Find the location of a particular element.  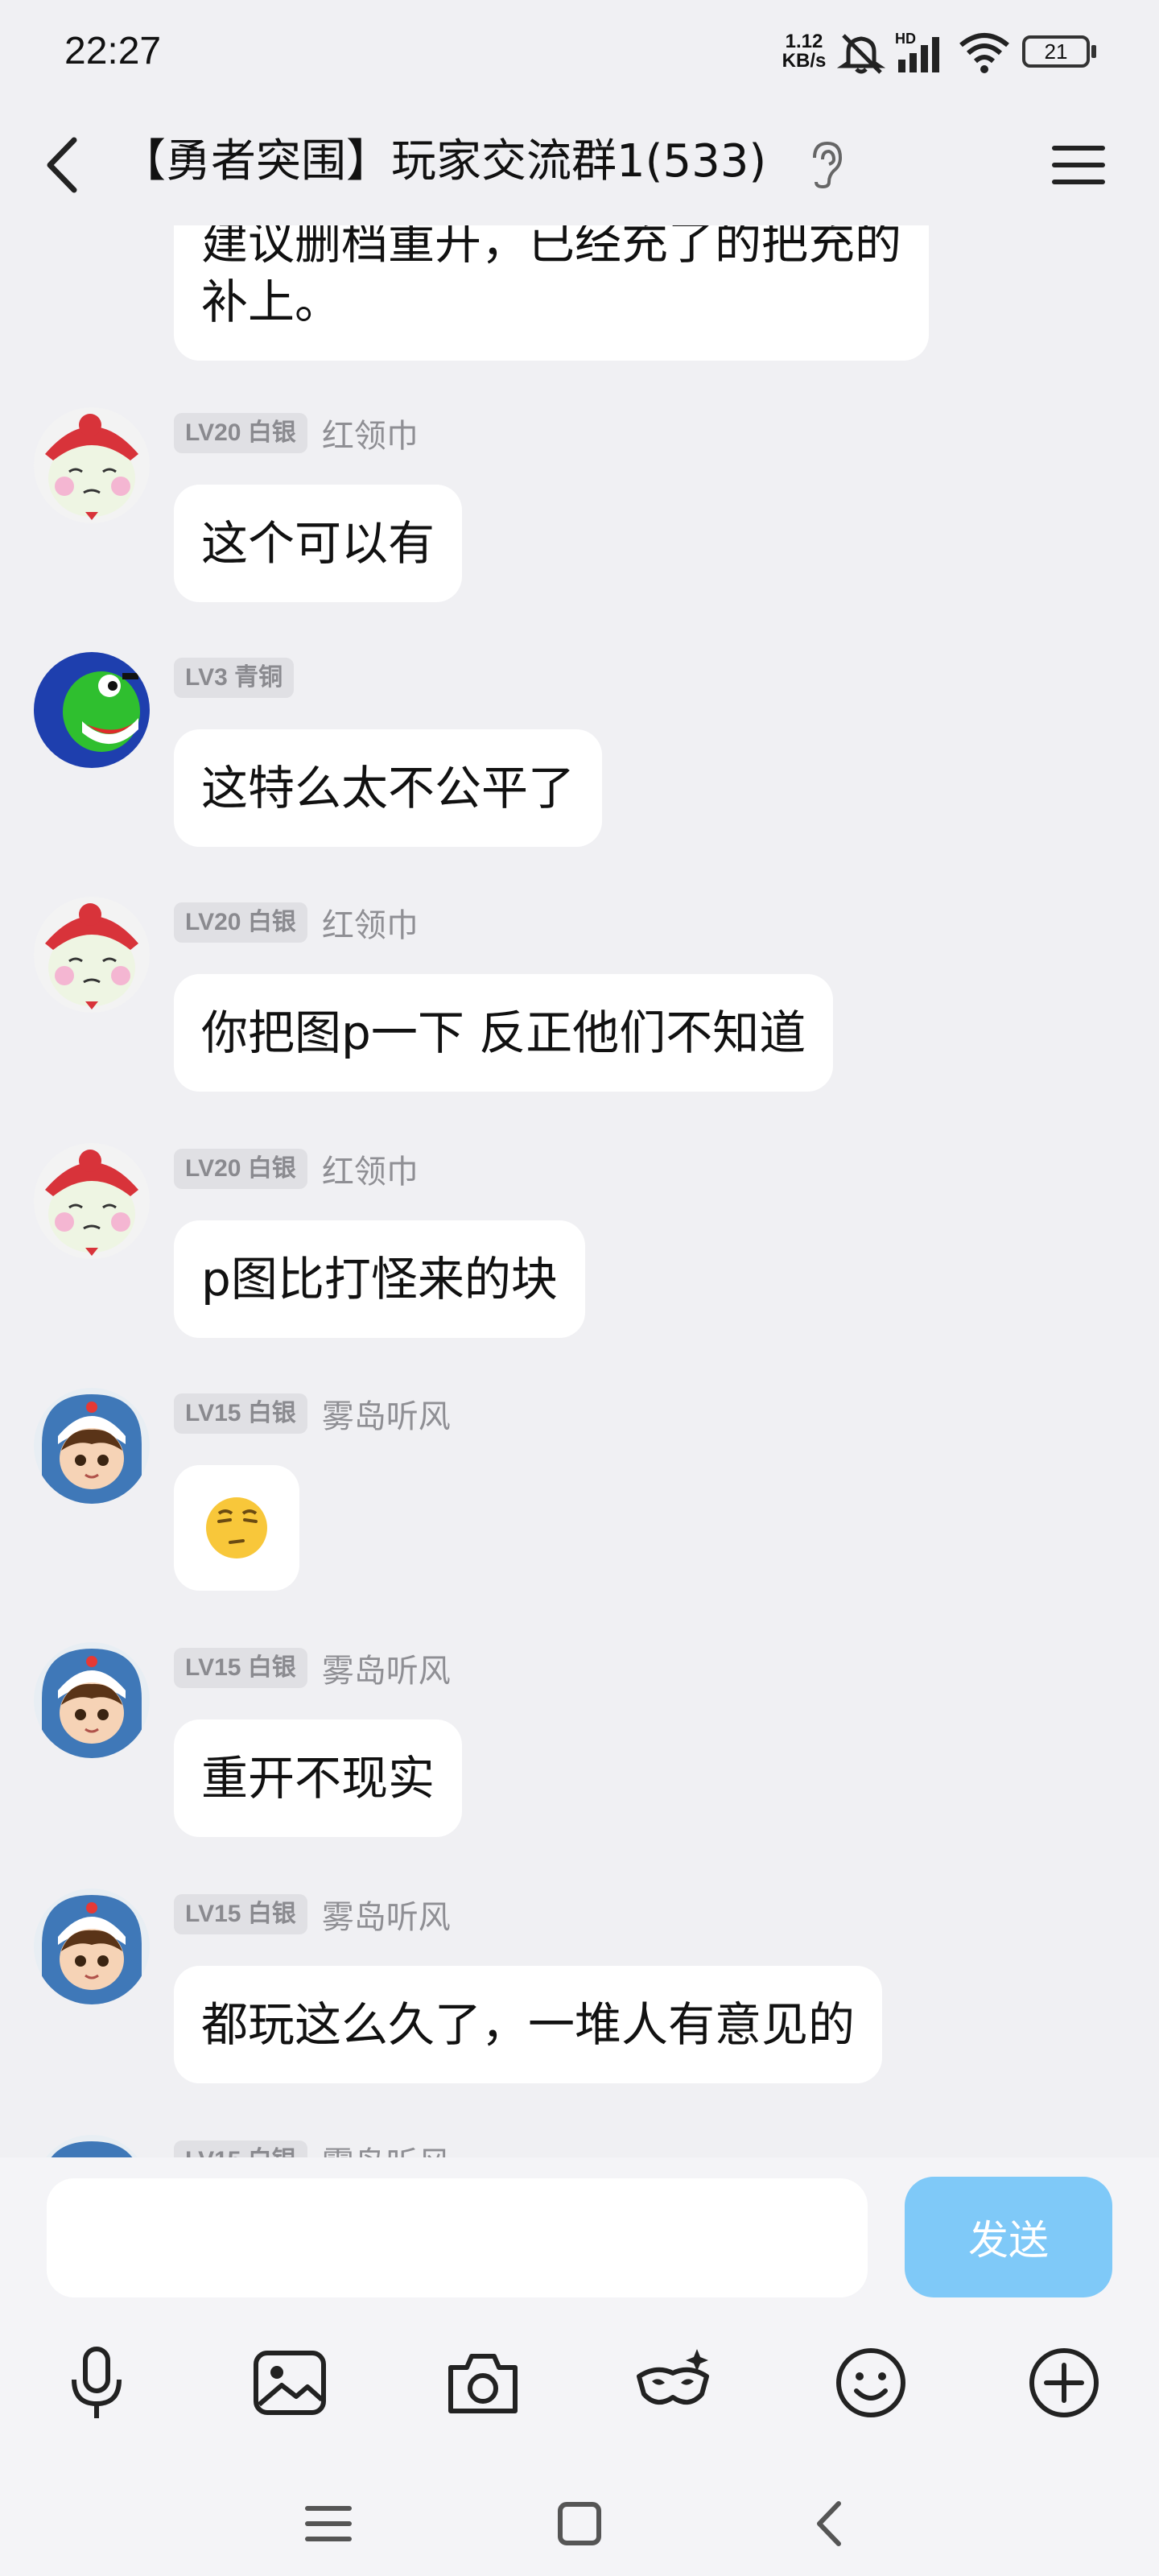

level-badge: LV3 青铜 is located at coordinates (234, 678).